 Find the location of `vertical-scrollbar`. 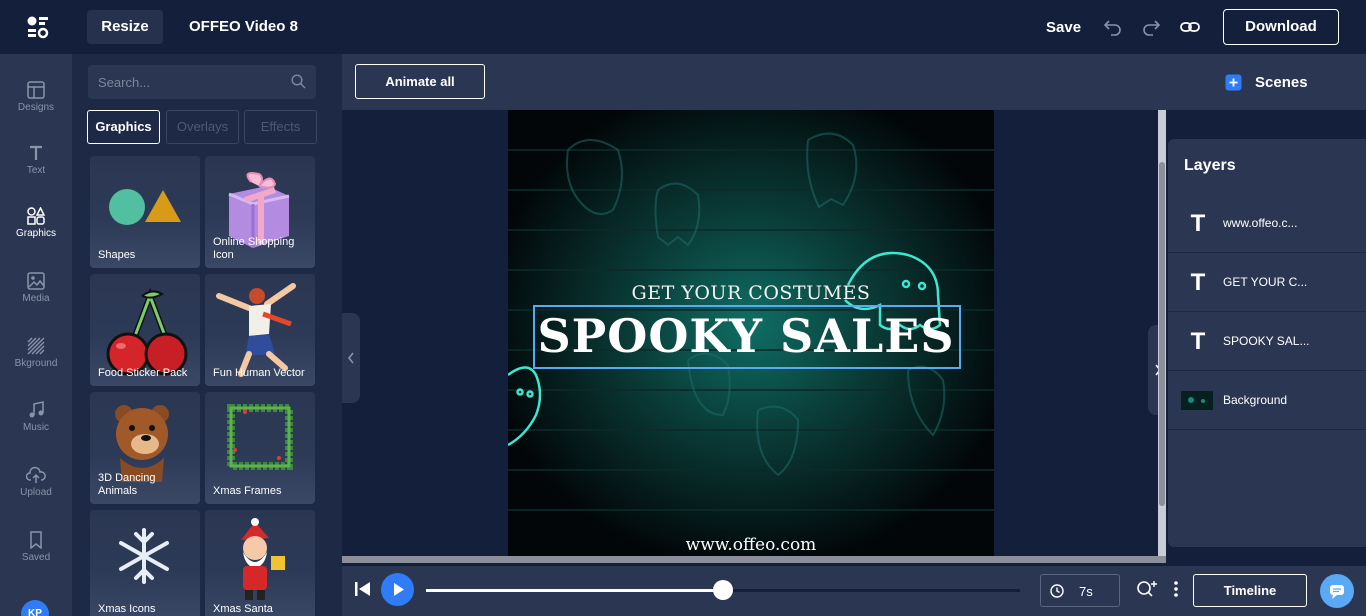

vertical-scrollbar is located at coordinates (1162, 336).